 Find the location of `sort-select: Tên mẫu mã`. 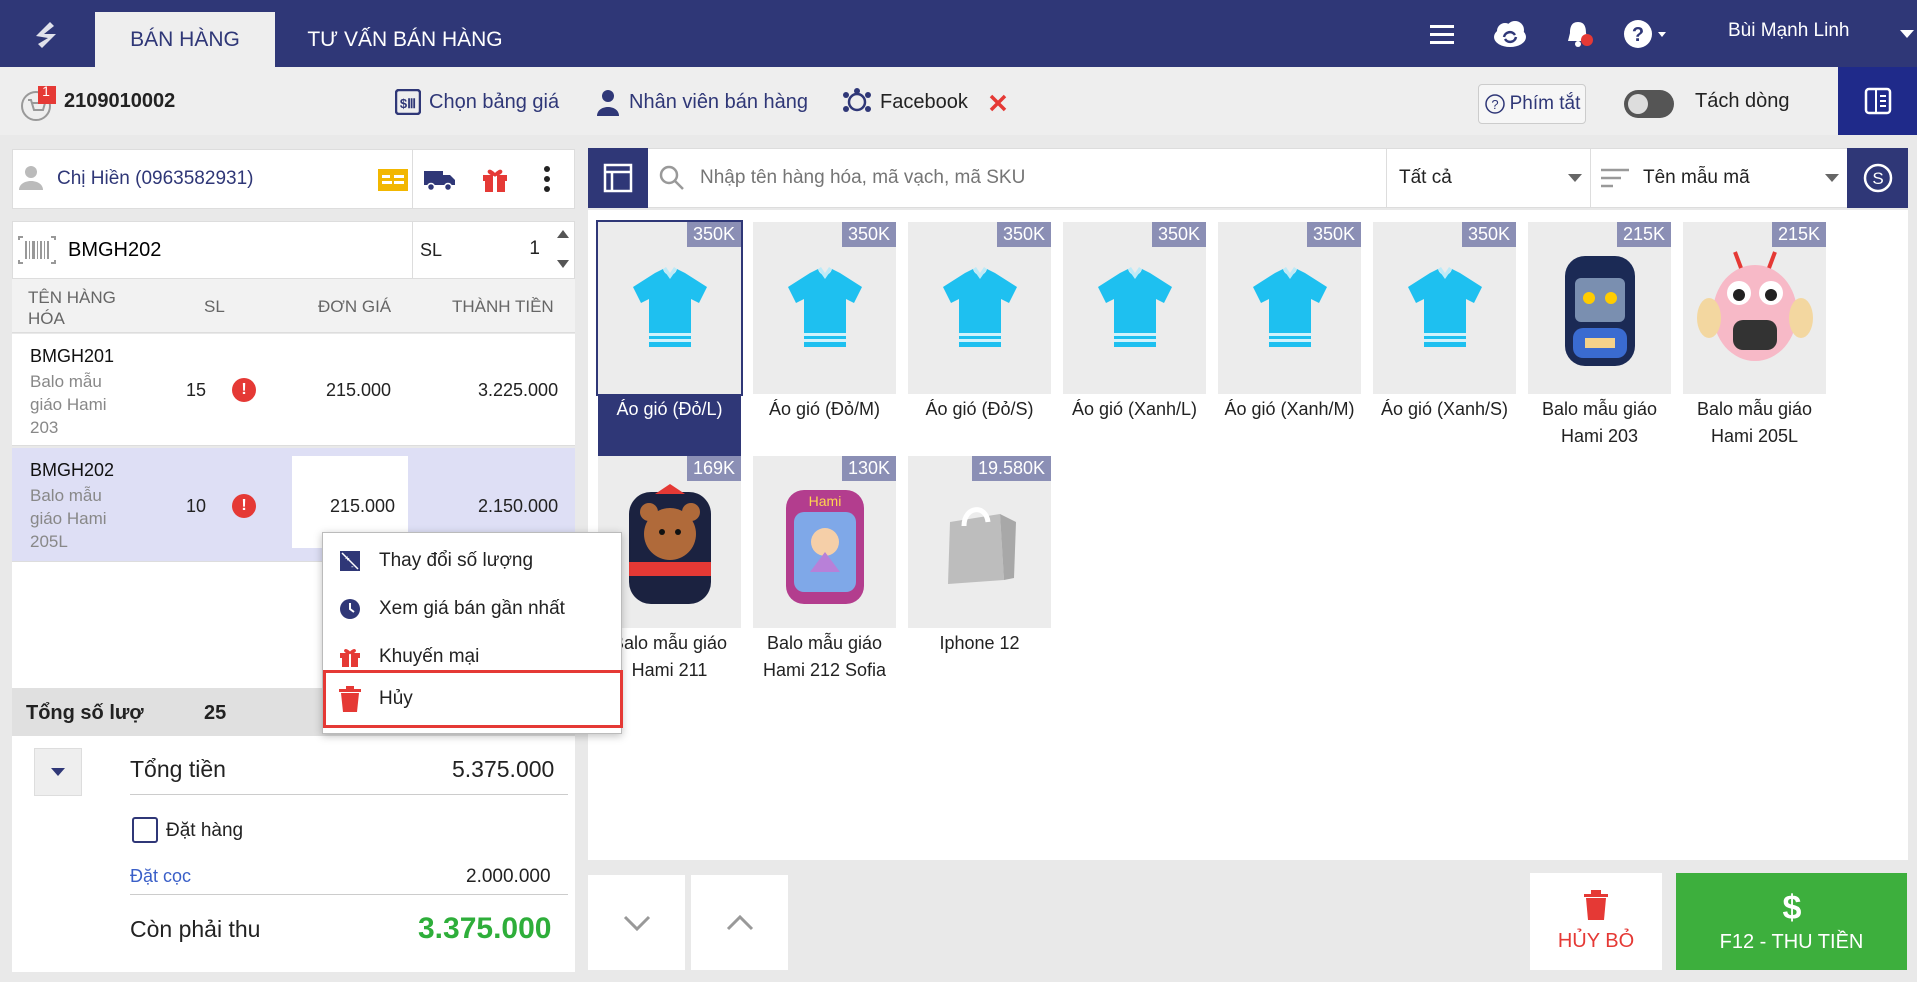

sort-select: Tên mẫu mã is located at coordinates (1717, 178).